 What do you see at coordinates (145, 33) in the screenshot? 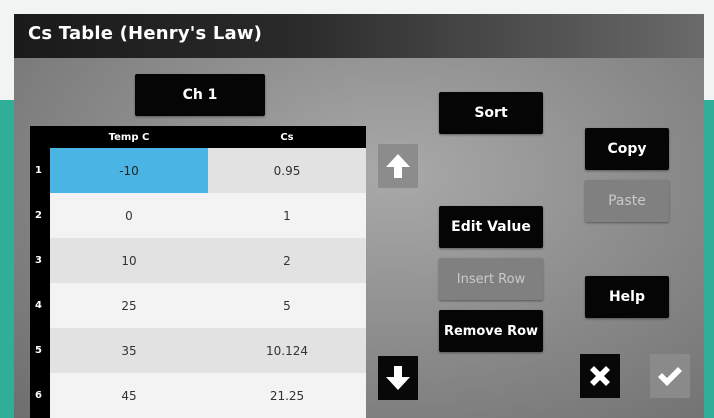
I see `window-title: Cs Table (Henry's Law)` at bounding box center [145, 33].